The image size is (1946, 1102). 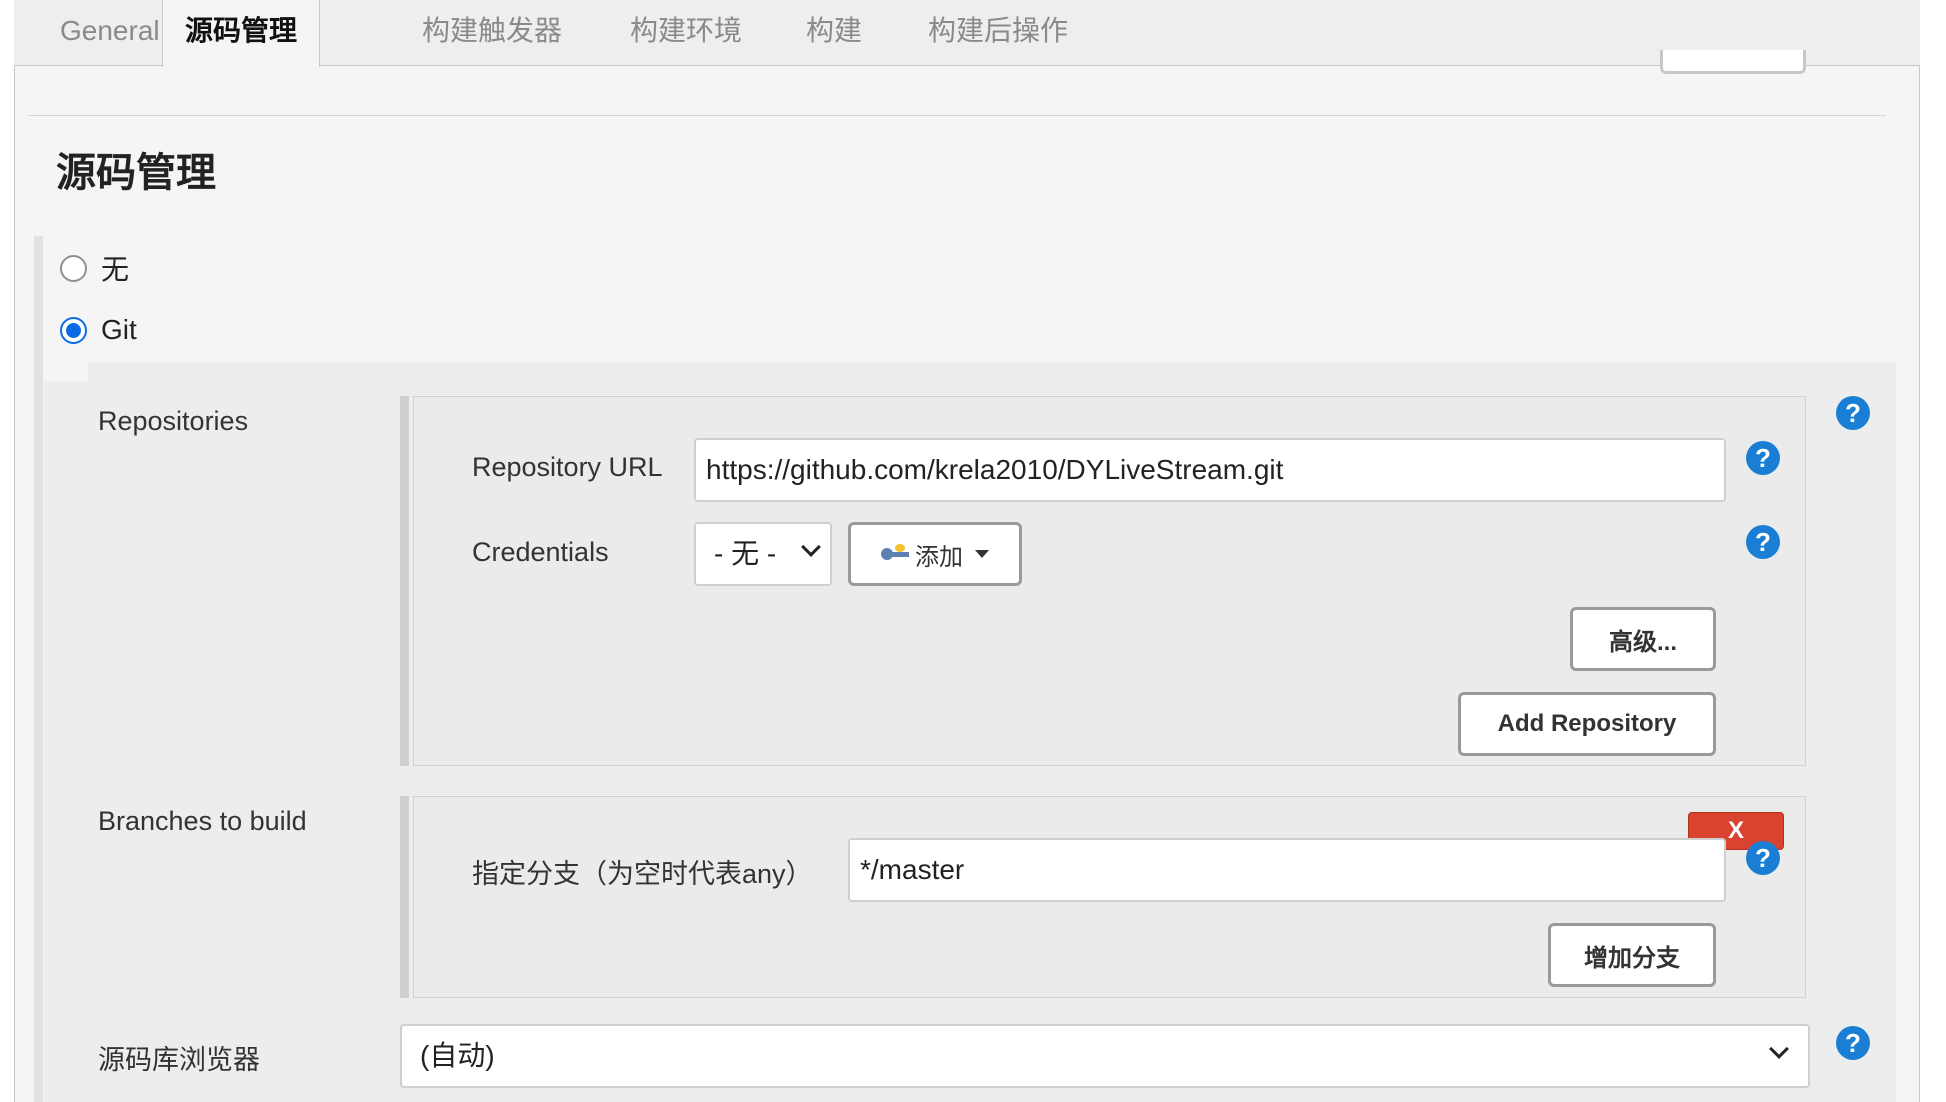 What do you see at coordinates (202, 821) in the screenshot?
I see `branches-label: Branches to build` at bounding box center [202, 821].